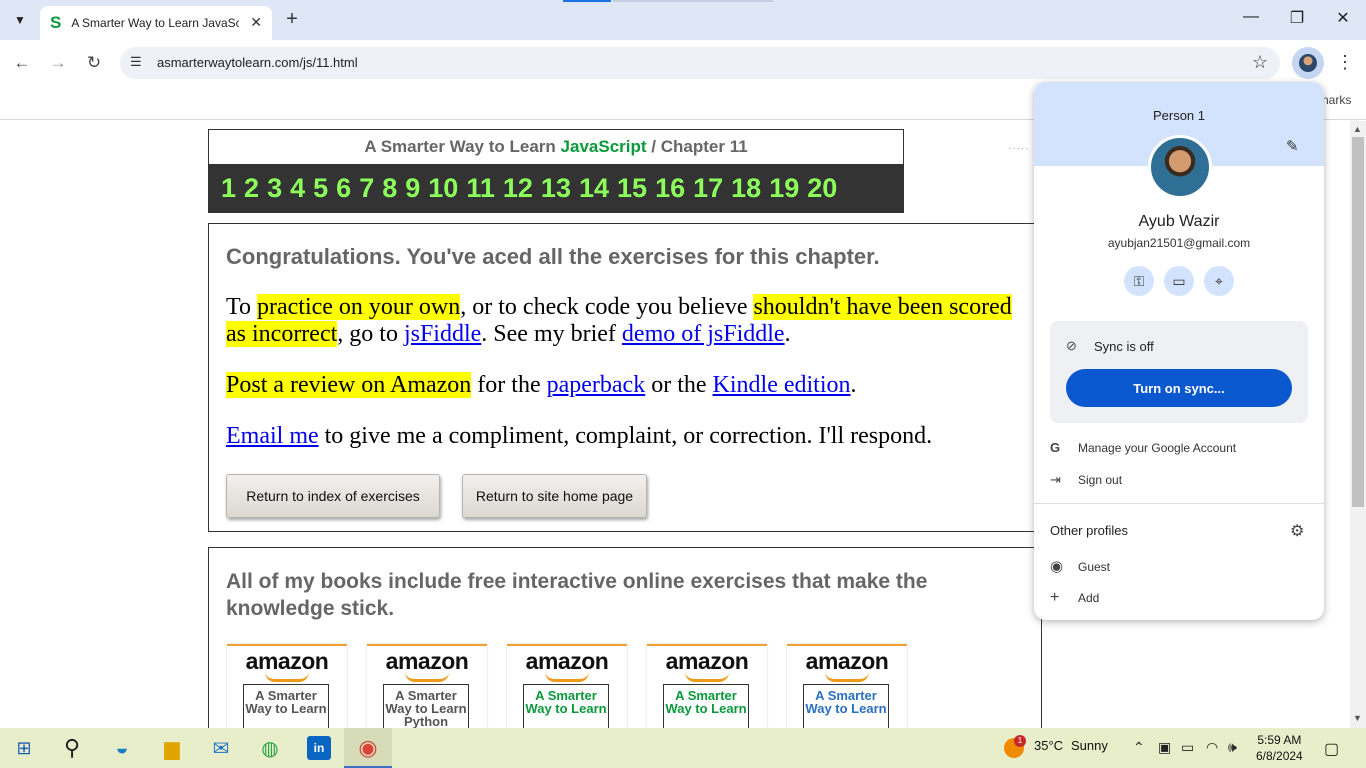 The height and width of the screenshot is (768, 1366). What do you see at coordinates (274, 188) in the screenshot?
I see `chapter-link-3: 3` at bounding box center [274, 188].